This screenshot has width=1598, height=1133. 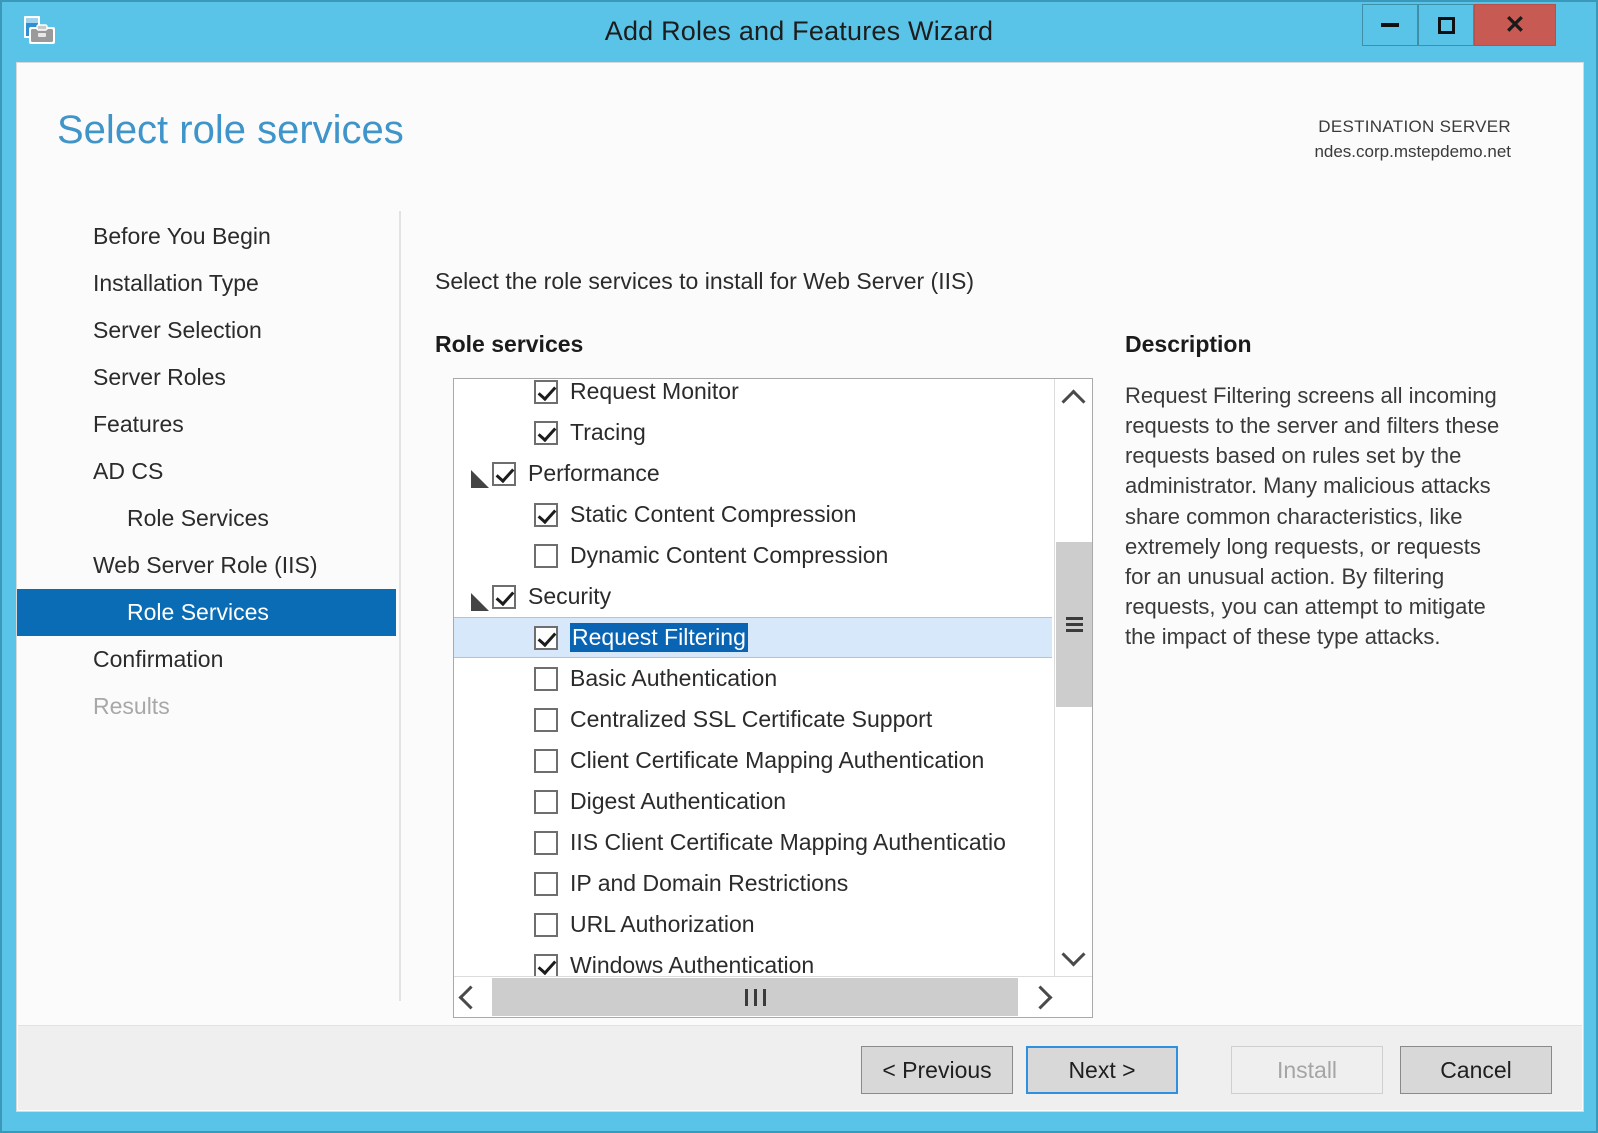 I want to click on maximize-button, so click(x=1446, y=25).